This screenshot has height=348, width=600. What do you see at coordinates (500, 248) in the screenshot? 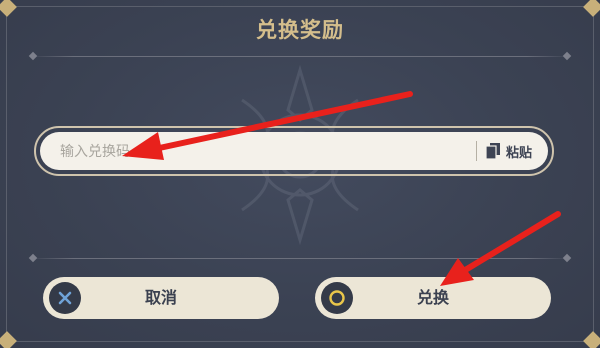
I see `arrow-to-redeem-button` at bounding box center [500, 248].